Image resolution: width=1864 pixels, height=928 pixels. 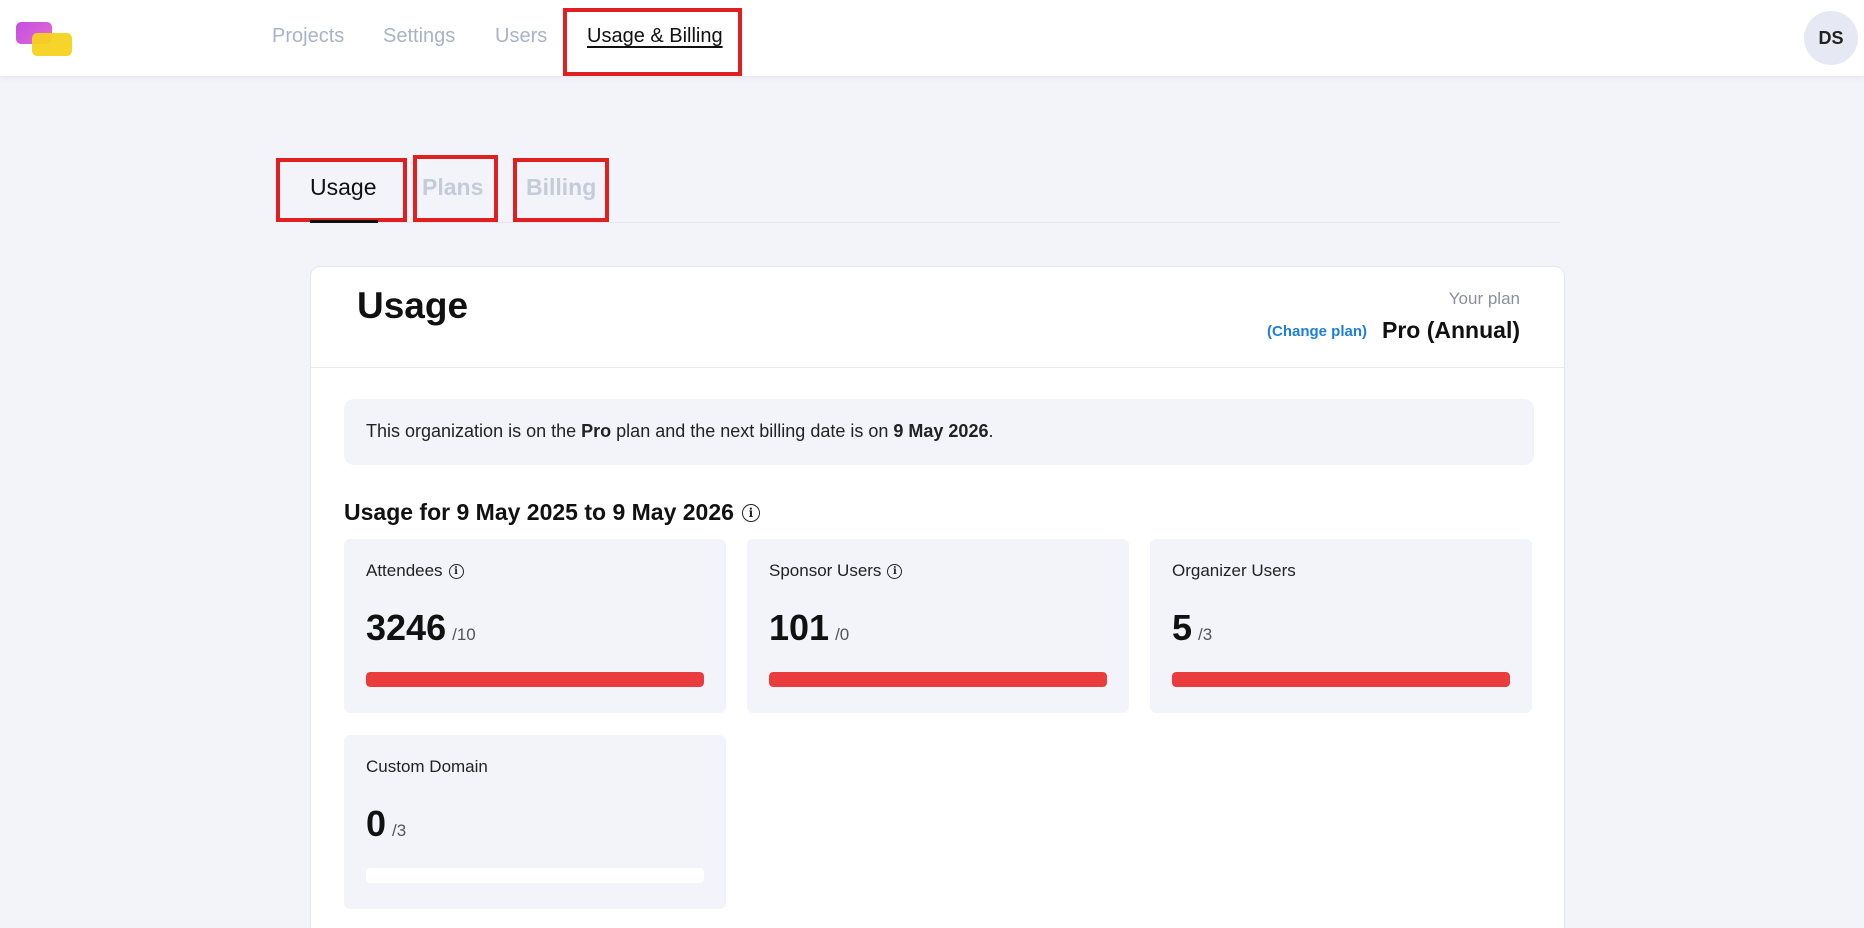 I want to click on stat-limit: /0, so click(x=842, y=634).